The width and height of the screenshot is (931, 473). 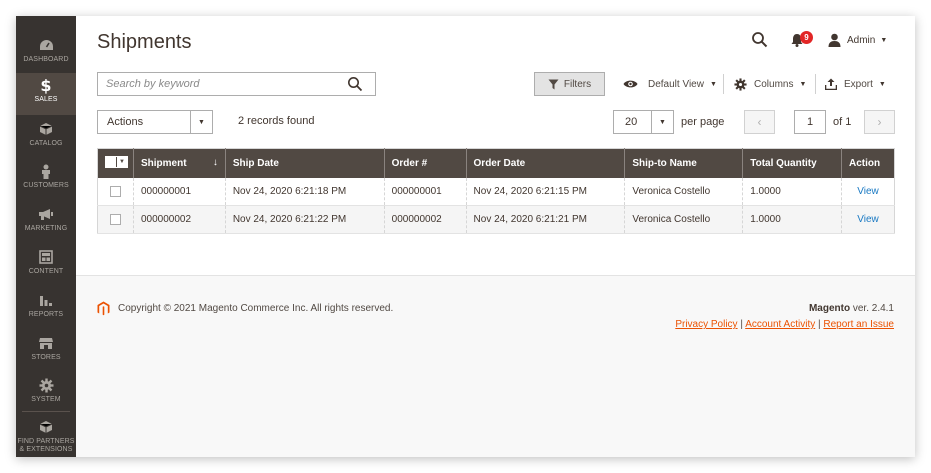 I want to click on sidebar-item-label: CUSTOMERS, so click(x=46, y=185).